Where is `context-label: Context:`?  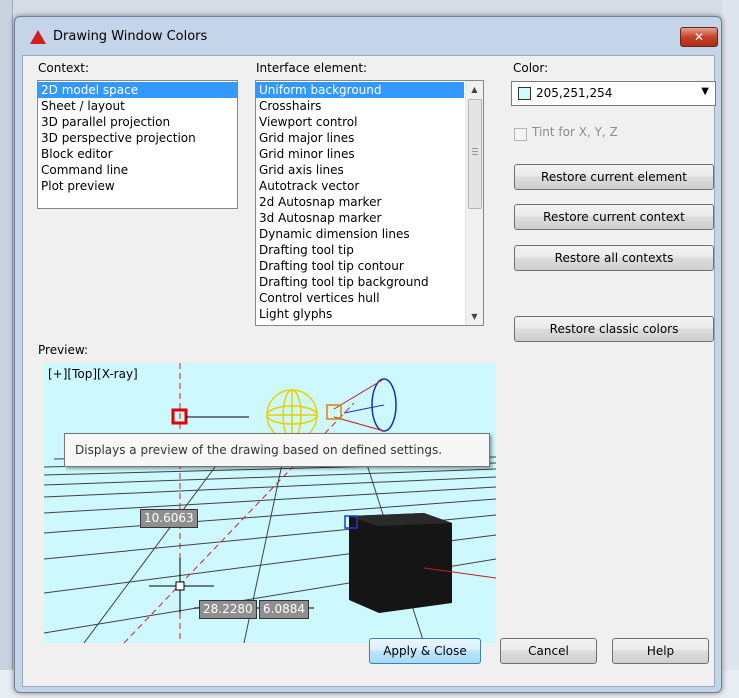
context-label: Context: is located at coordinates (64, 68).